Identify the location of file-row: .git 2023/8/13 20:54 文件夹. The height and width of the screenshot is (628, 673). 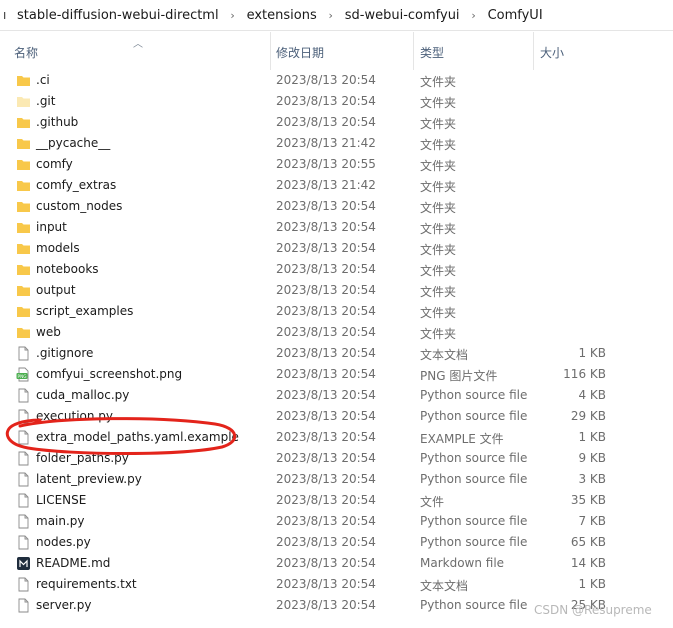
(336, 101).